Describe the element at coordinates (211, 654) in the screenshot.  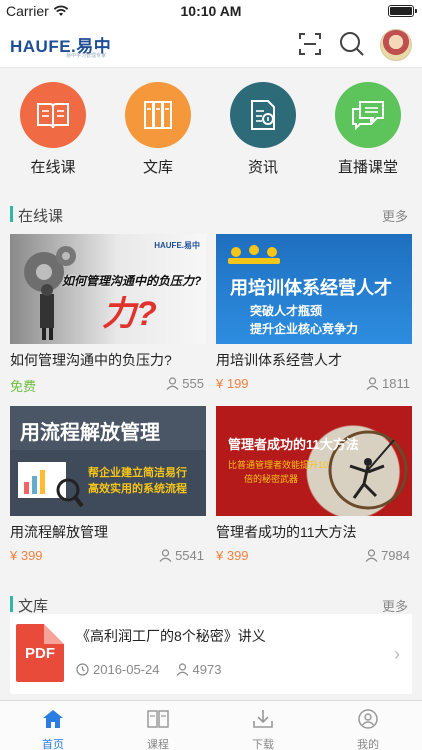
I see `document-item: PDF 《高利润工厂的8个秘密》讲义 2016-05-24 4973 ›` at that location.